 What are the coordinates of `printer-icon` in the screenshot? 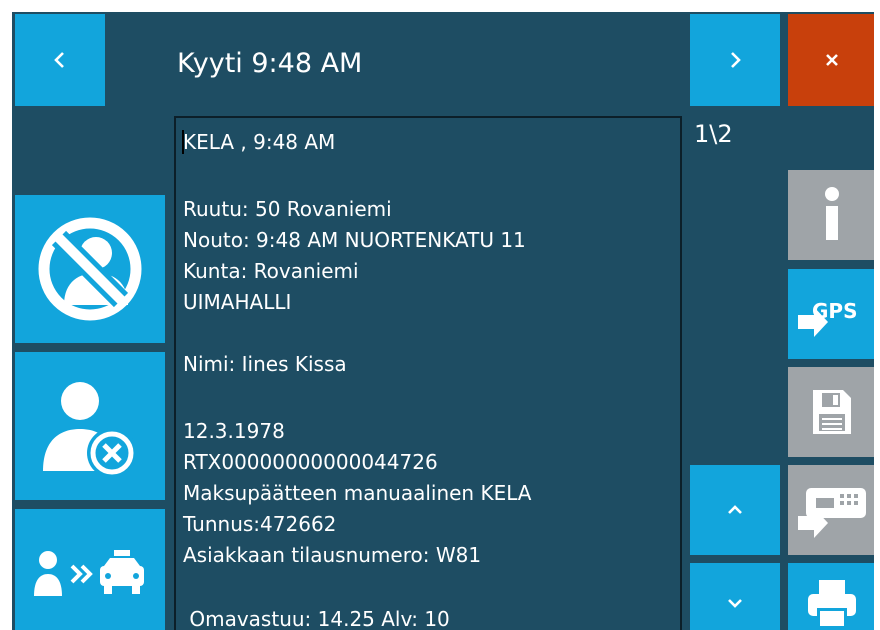 It's located at (832, 603).